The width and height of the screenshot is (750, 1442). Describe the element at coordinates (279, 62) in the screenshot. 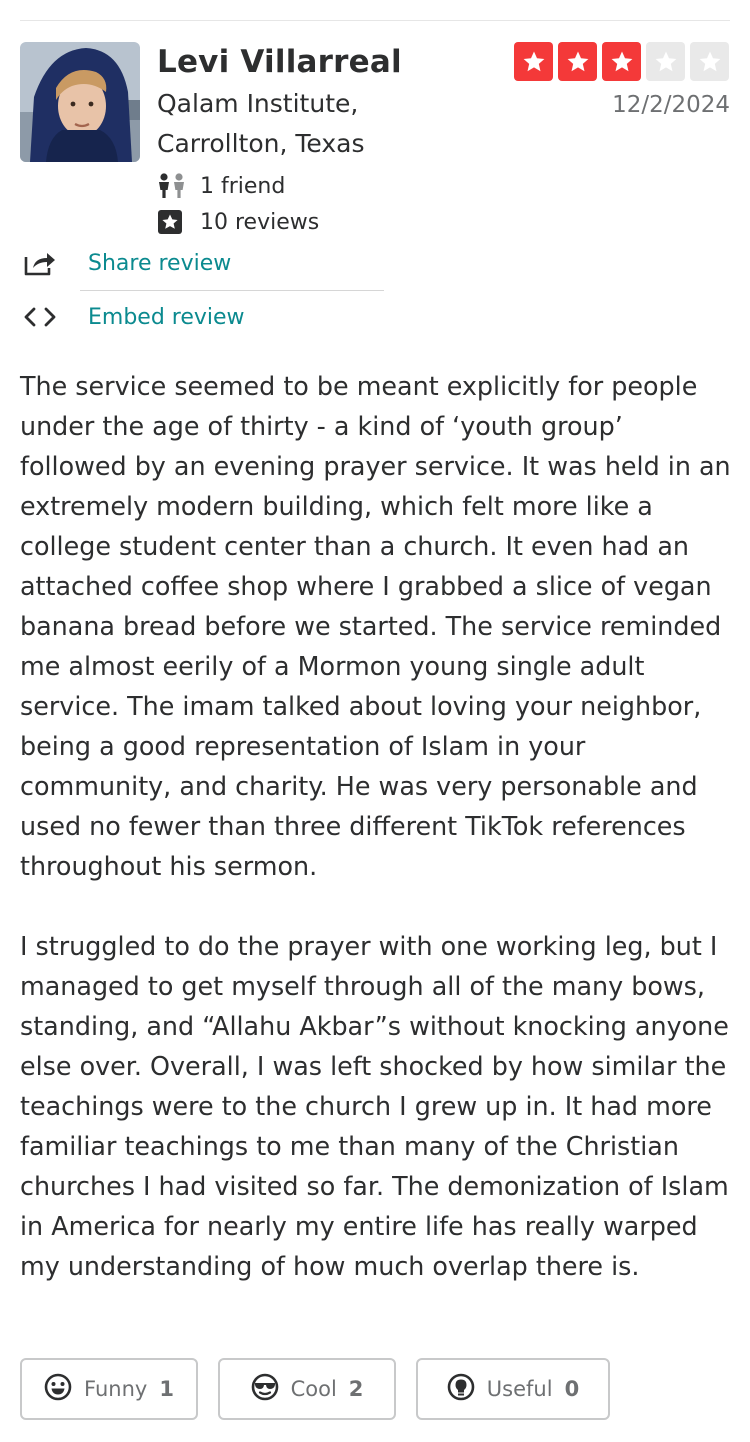

I see `user-name: Levi Villarreal` at that location.